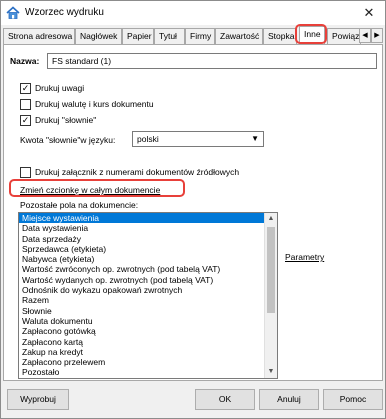 This screenshot has width=386, height=419. Describe the element at coordinates (142, 300) in the screenshot. I see `list-item: Razem` at that location.